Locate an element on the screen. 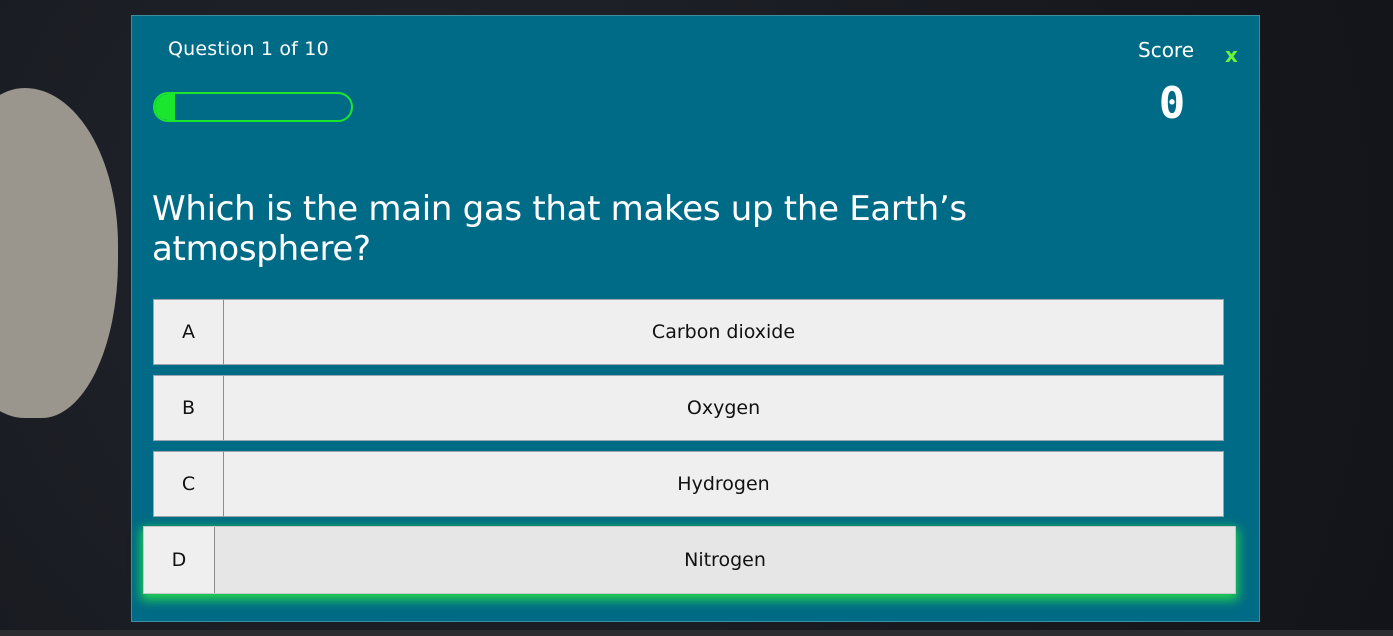 The height and width of the screenshot is (636, 1393). answer-text: Hydrogen is located at coordinates (723, 484).